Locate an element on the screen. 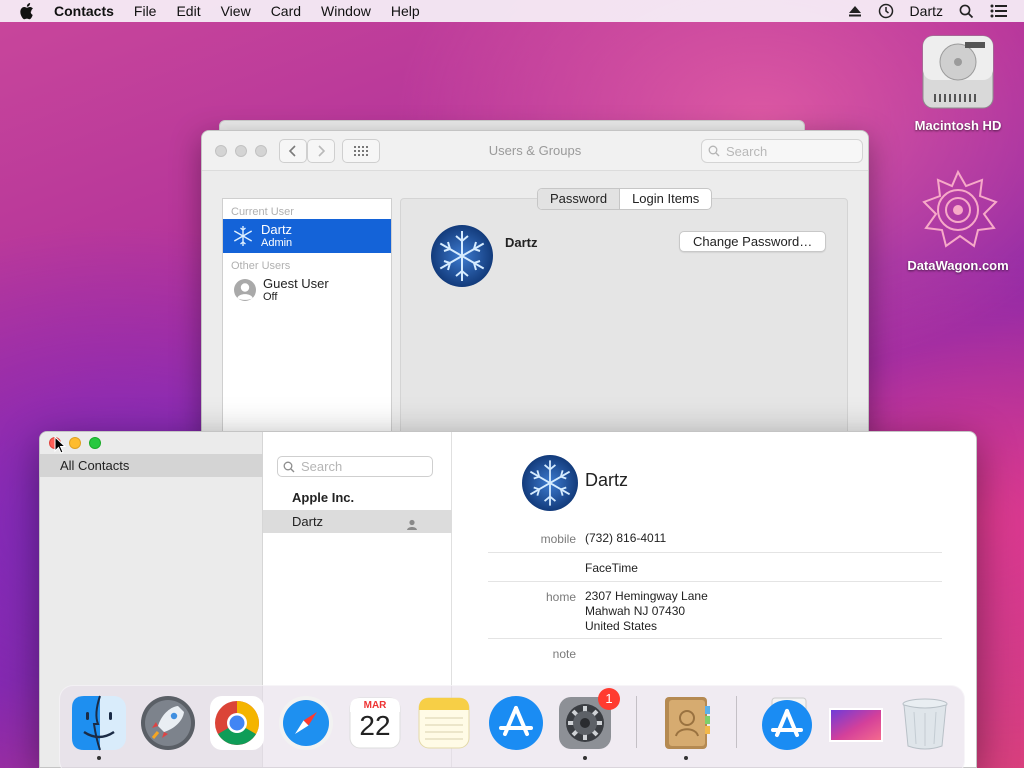  window-titlebar: Users & Groups Search is located at coordinates (535, 151).